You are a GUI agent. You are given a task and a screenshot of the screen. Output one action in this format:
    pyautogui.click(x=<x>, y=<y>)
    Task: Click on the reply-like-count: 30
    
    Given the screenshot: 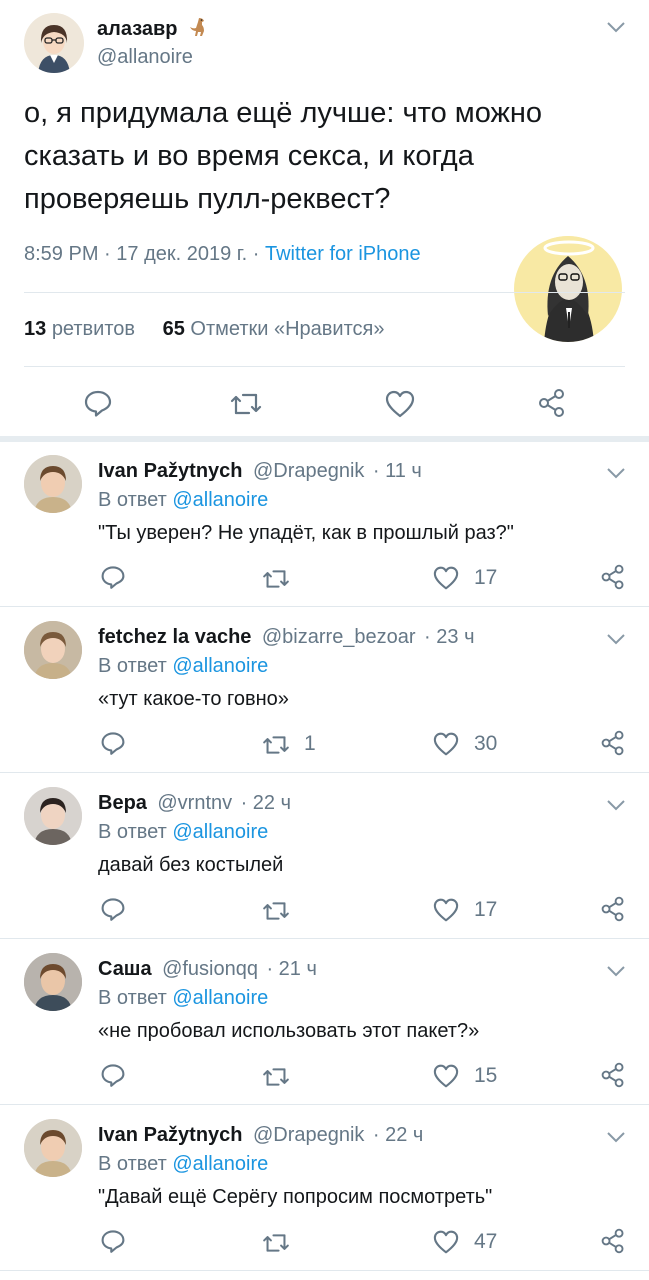 What is the action you would take?
    pyautogui.click(x=486, y=743)
    